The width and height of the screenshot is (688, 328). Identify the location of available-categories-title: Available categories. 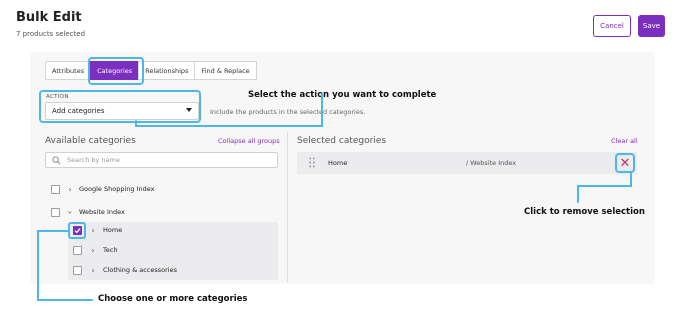
(90, 141).